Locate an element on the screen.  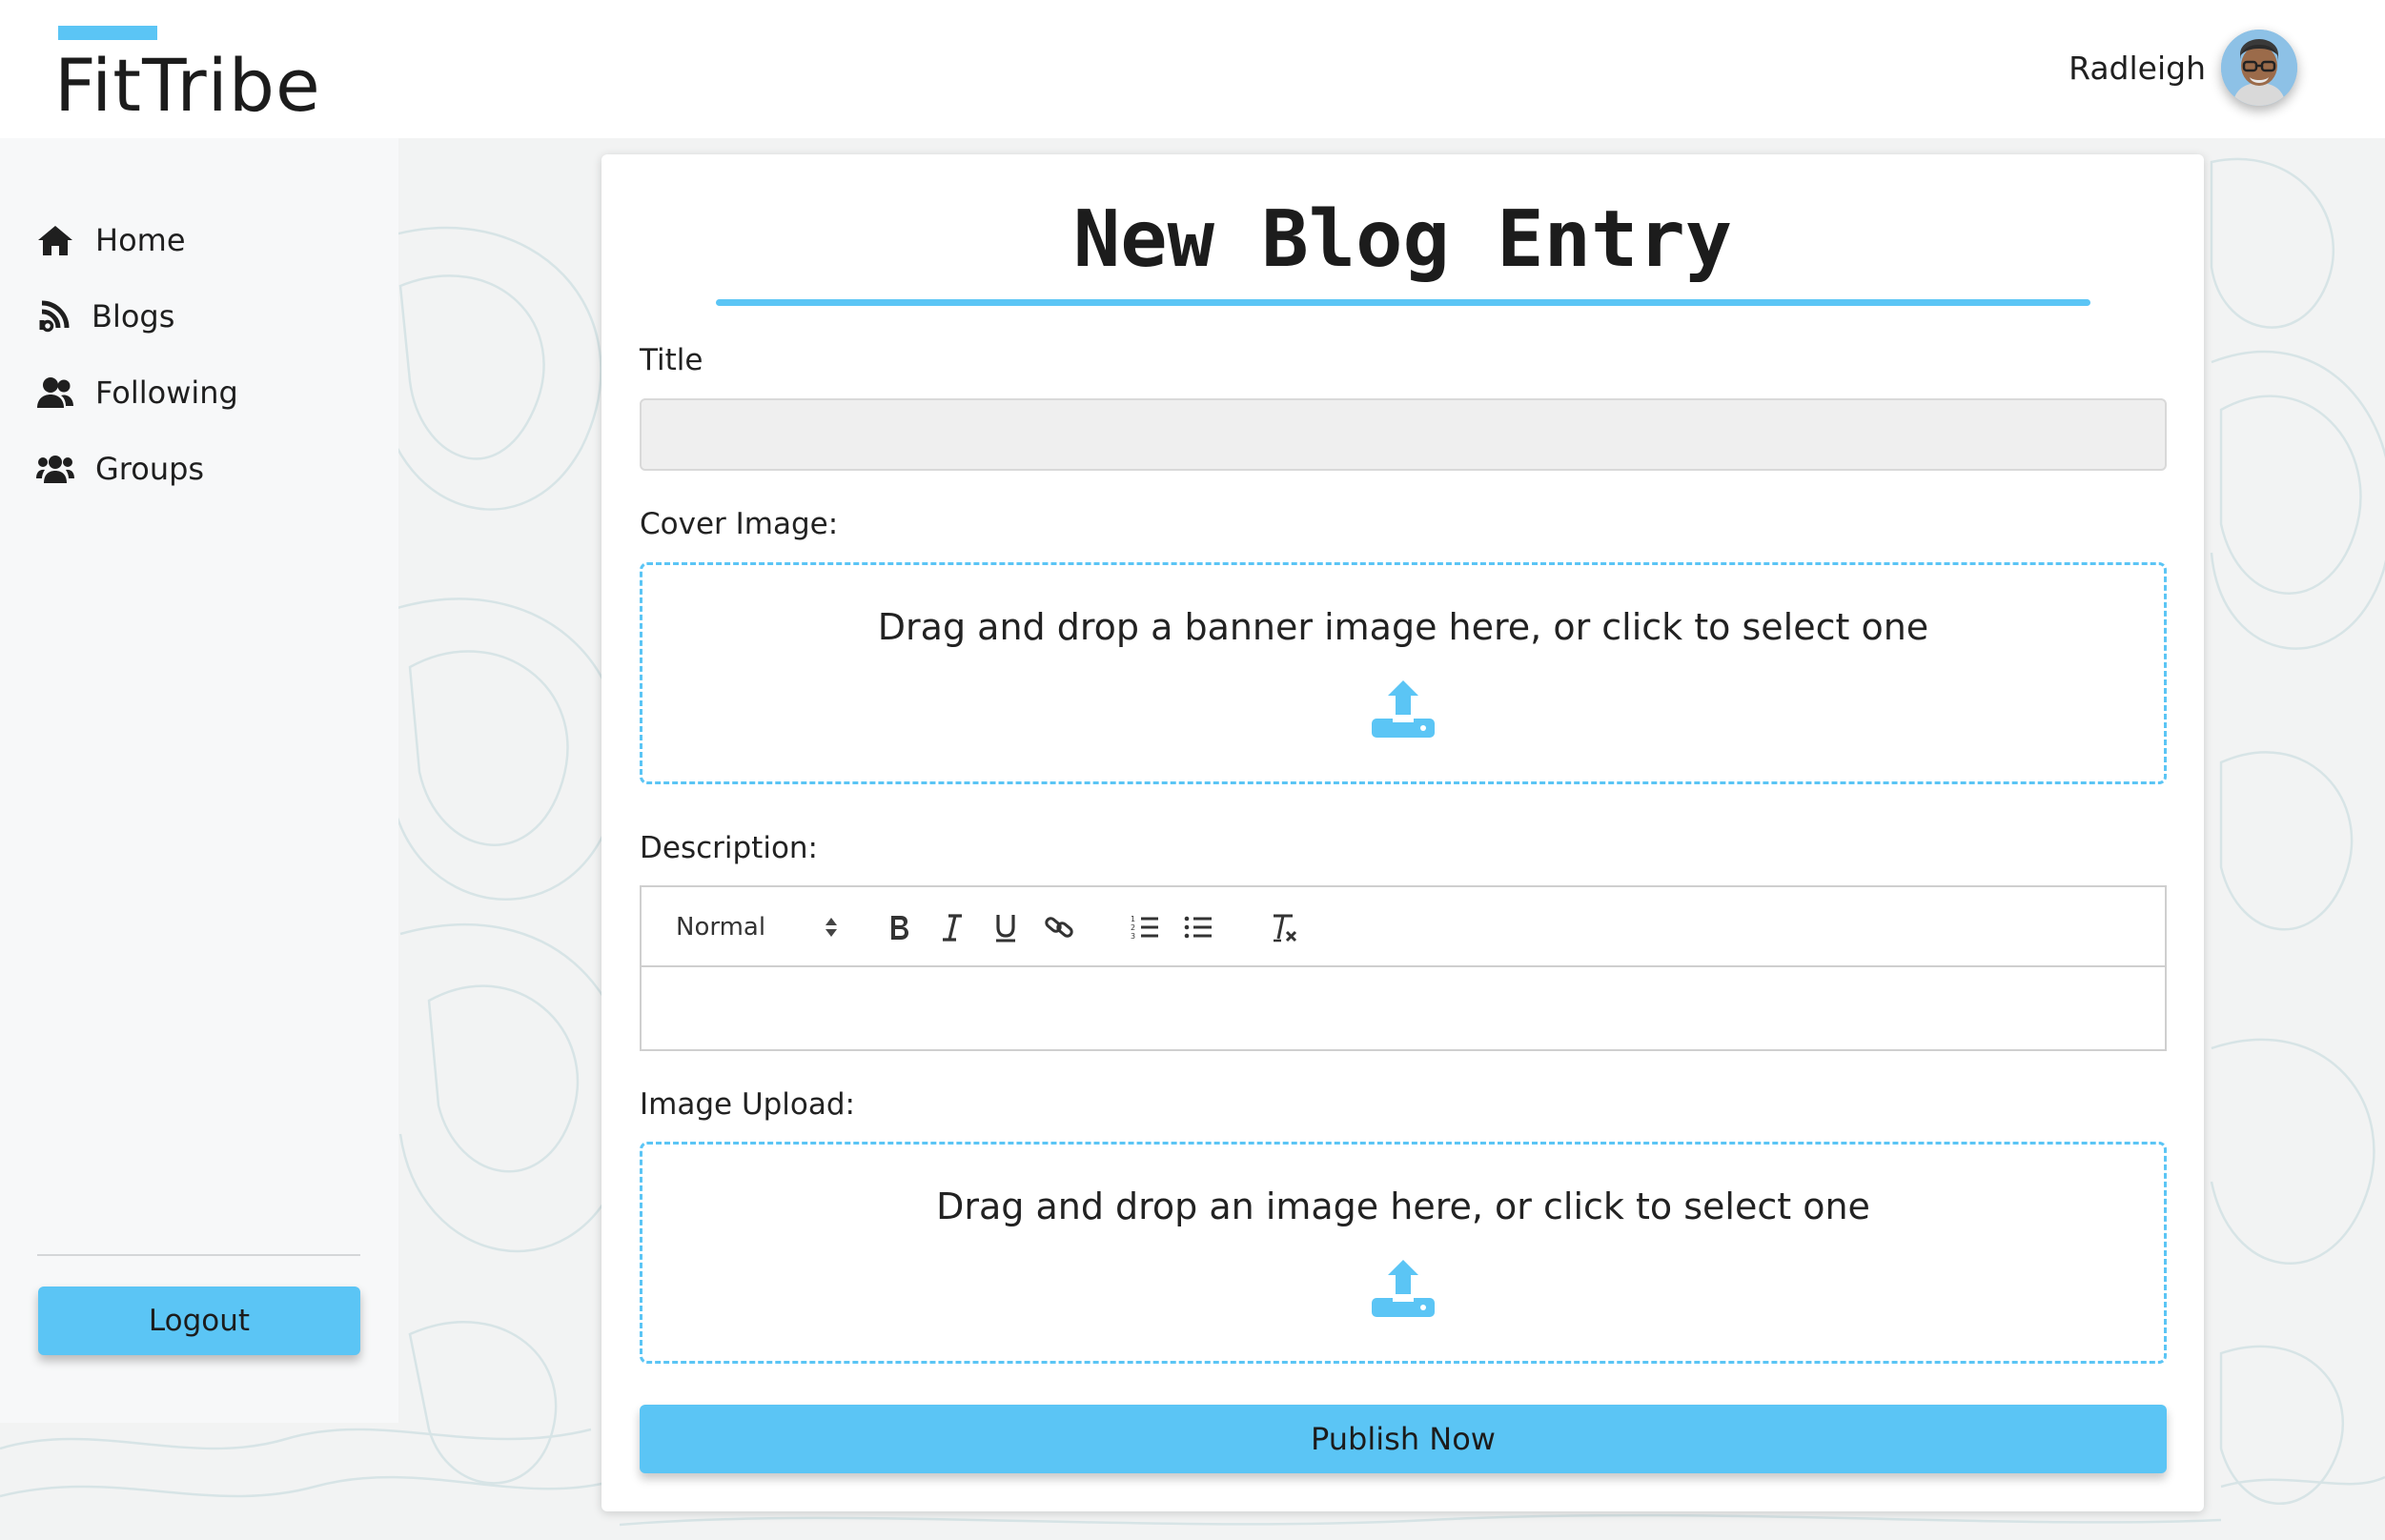
title-underline is located at coordinates (1403, 302).